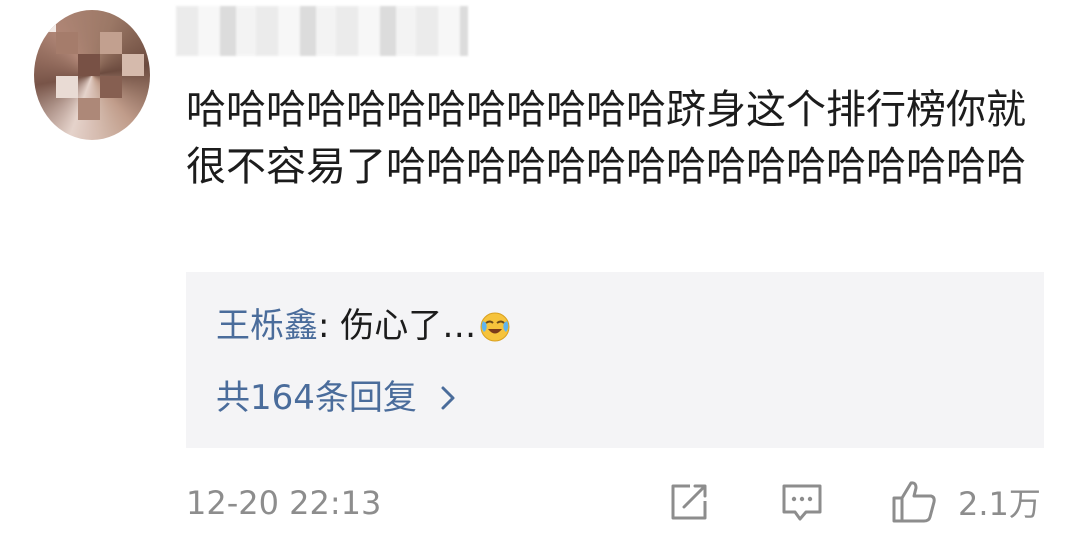 The image size is (1080, 552). I want to click on share-icon, so click(689, 502).